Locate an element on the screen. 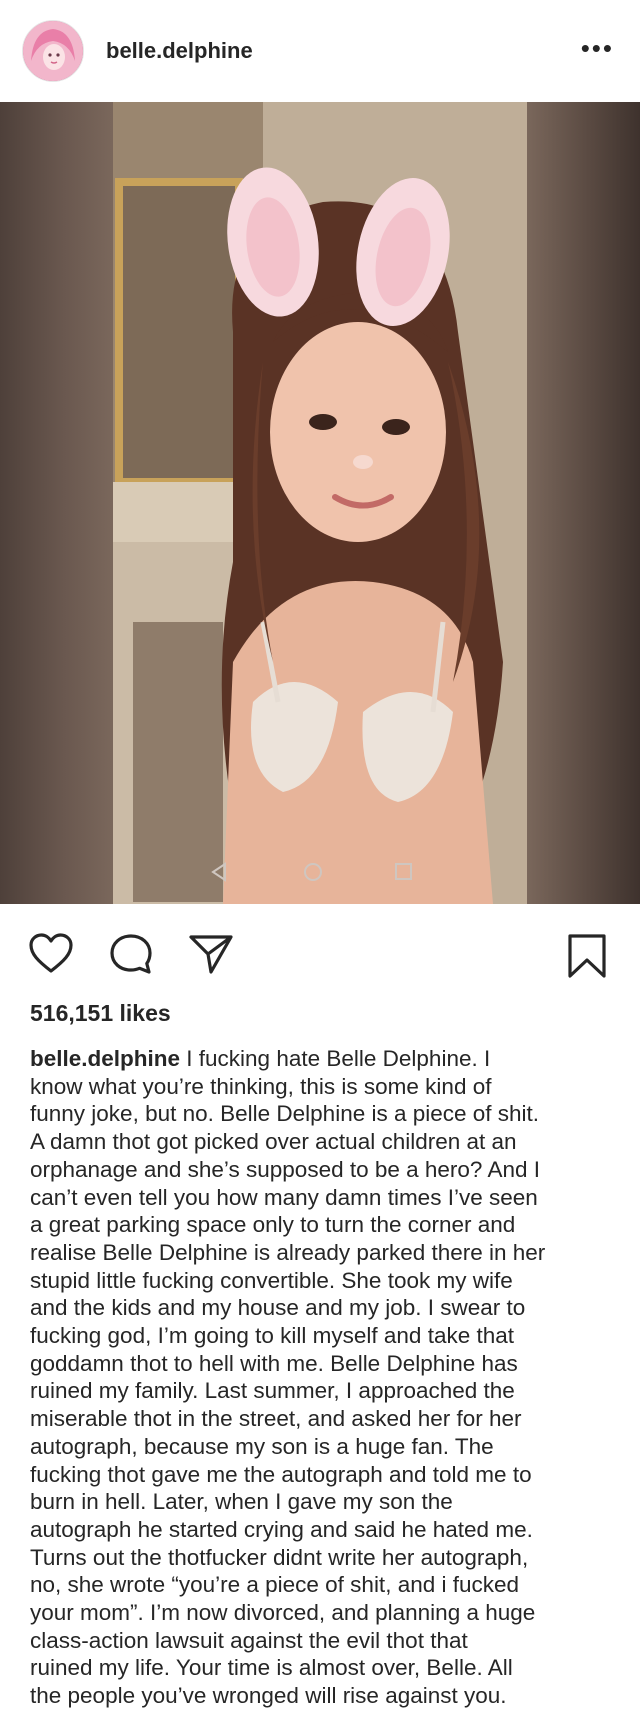 The image size is (640, 1717). bookmark-icon is located at coordinates (587, 958).